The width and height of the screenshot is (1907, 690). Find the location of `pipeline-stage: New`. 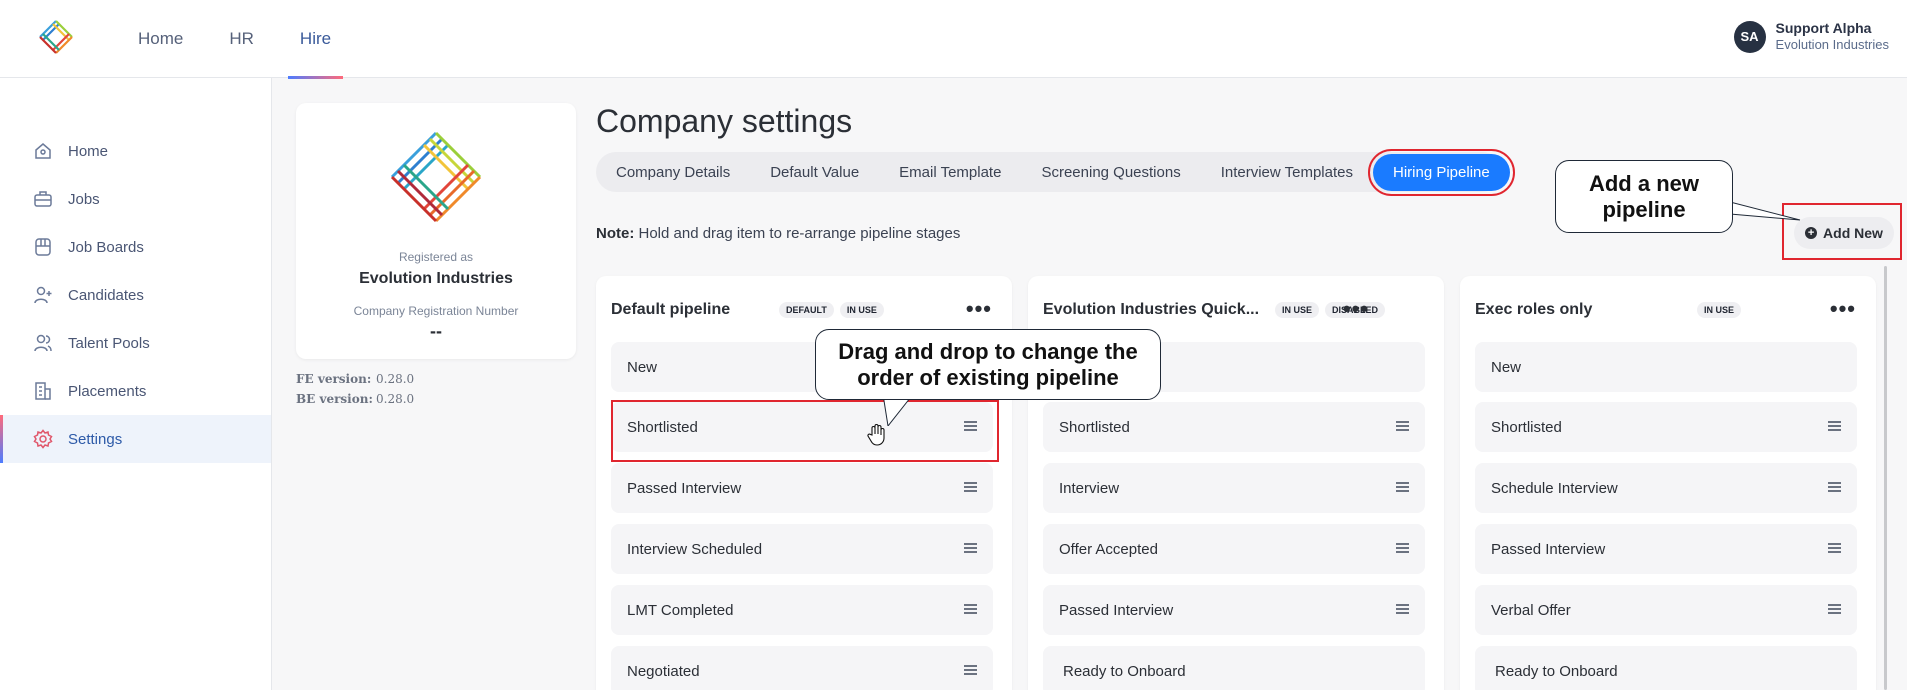

pipeline-stage: New is located at coordinates (1666, 367).